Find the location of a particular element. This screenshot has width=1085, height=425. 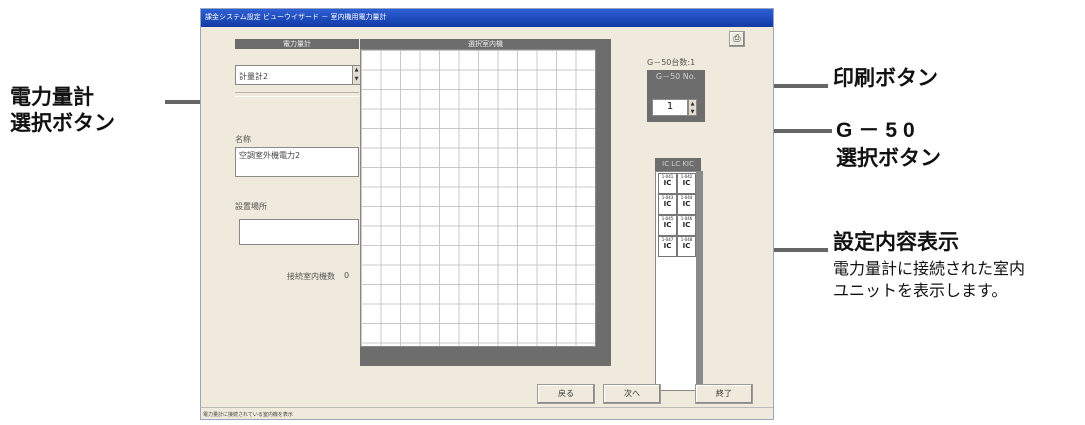

settings-display-callout: 設定内容表示 is located at coordinates (896, 242).